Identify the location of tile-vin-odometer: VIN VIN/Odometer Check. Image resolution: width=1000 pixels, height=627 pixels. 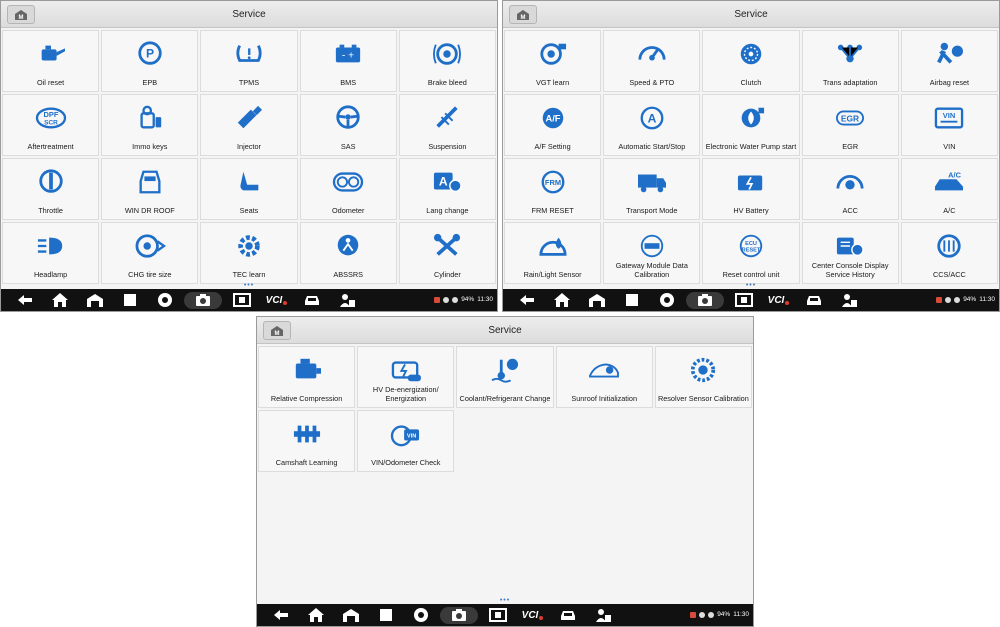
(406, 441).